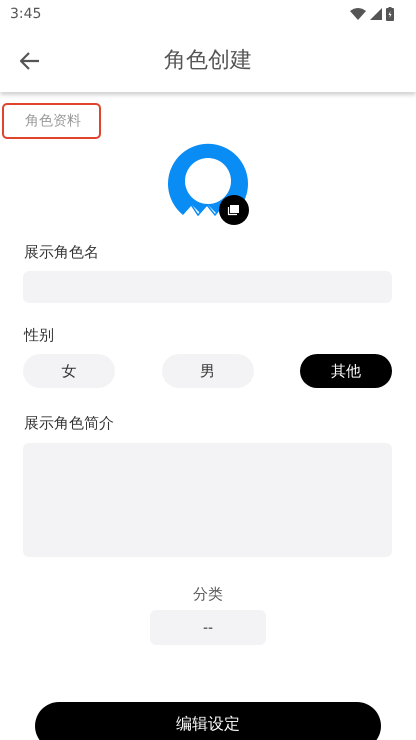  What do you see at coordinates (30, 61) in the screenshot?
I see `back-button` at bounding box center [30, 61].